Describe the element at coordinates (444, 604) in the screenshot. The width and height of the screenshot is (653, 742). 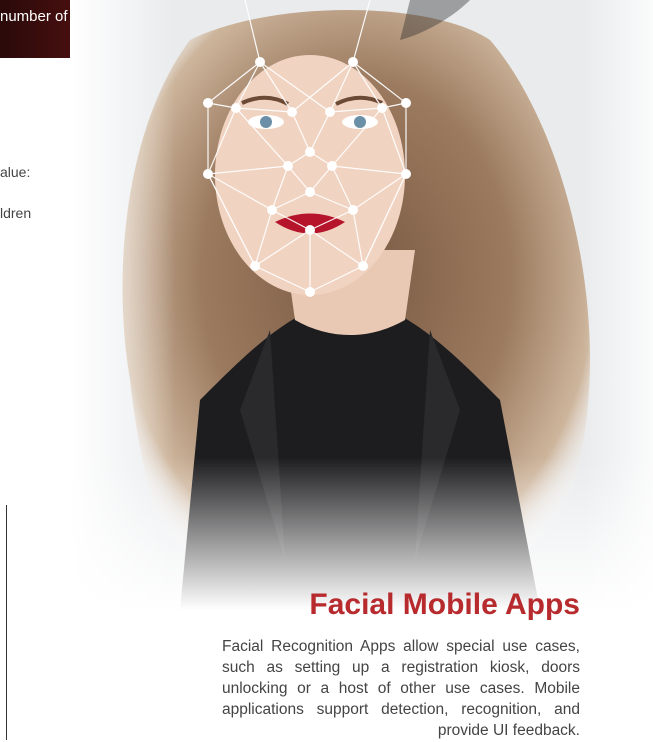
I see `section-title: Facial Mobile Apps` at that location.